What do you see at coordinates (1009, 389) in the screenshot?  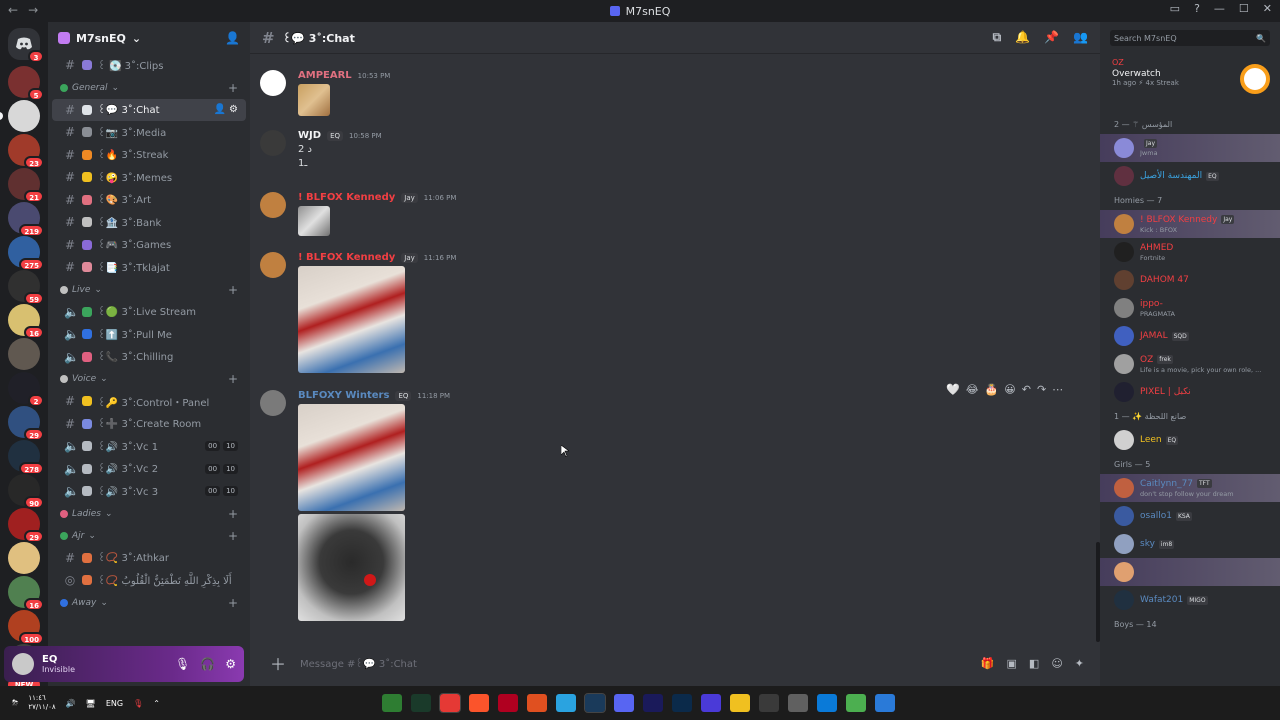 I see `add-reaction-icon: 😀` at bounding box center [1009, 389].